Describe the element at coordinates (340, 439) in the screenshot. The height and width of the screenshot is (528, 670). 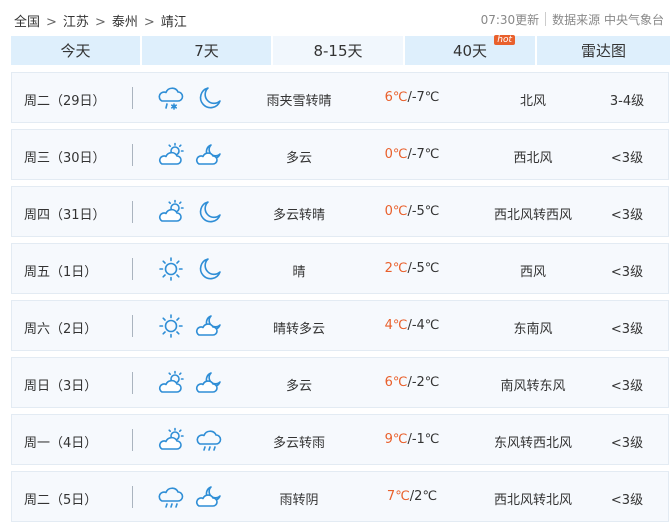
I see `forecast-row: 周一（4日） 多云转雨 9℃/-1℃ 东风转西北风 <3级` at that location.